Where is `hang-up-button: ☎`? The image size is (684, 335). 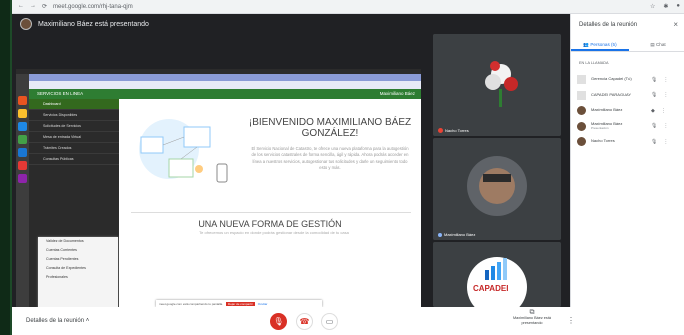 hang-up-button: ☎ is located at coordinates (304, 321).